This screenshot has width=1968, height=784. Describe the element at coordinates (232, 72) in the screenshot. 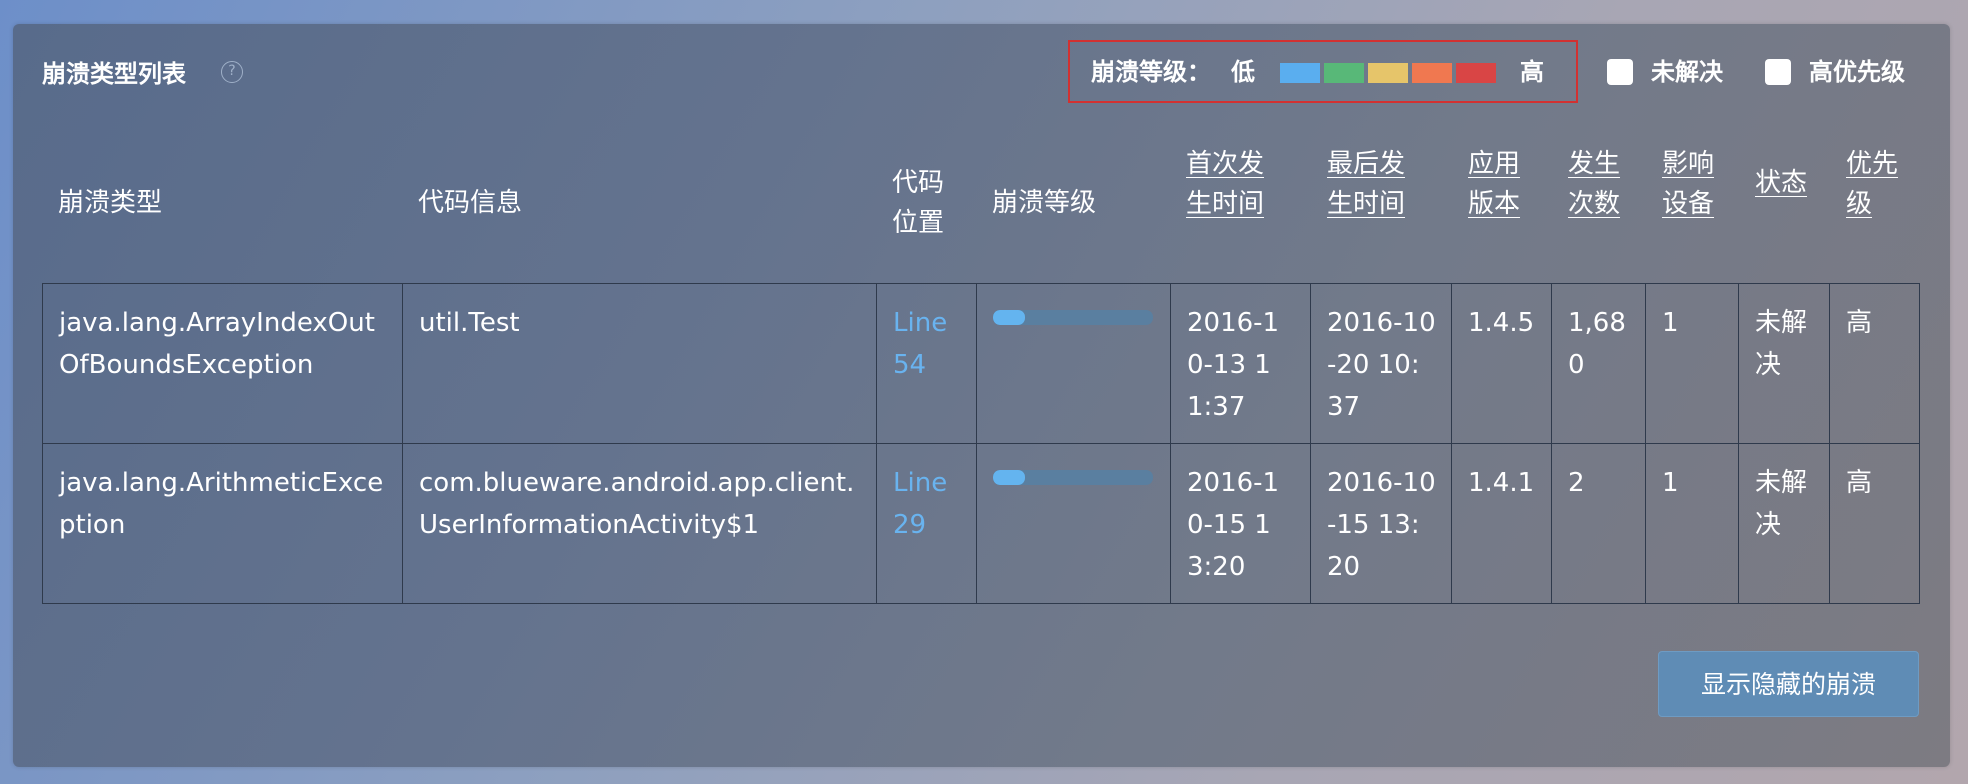

I see `help-icon: ?` at that location.